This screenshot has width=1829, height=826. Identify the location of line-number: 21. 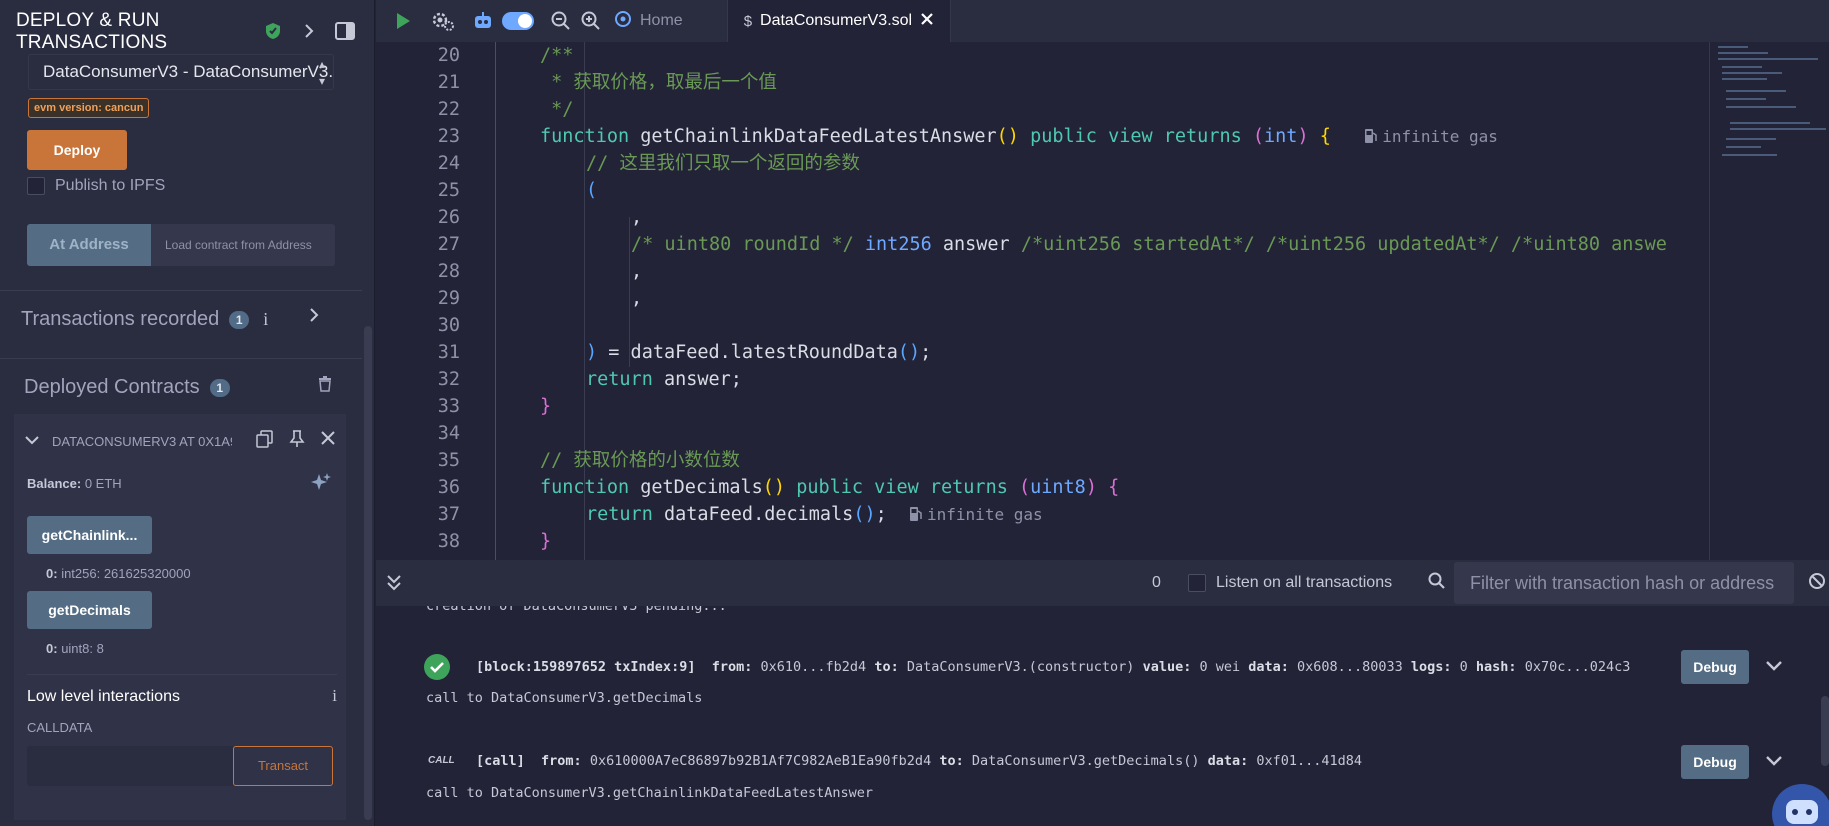
(448, 82).